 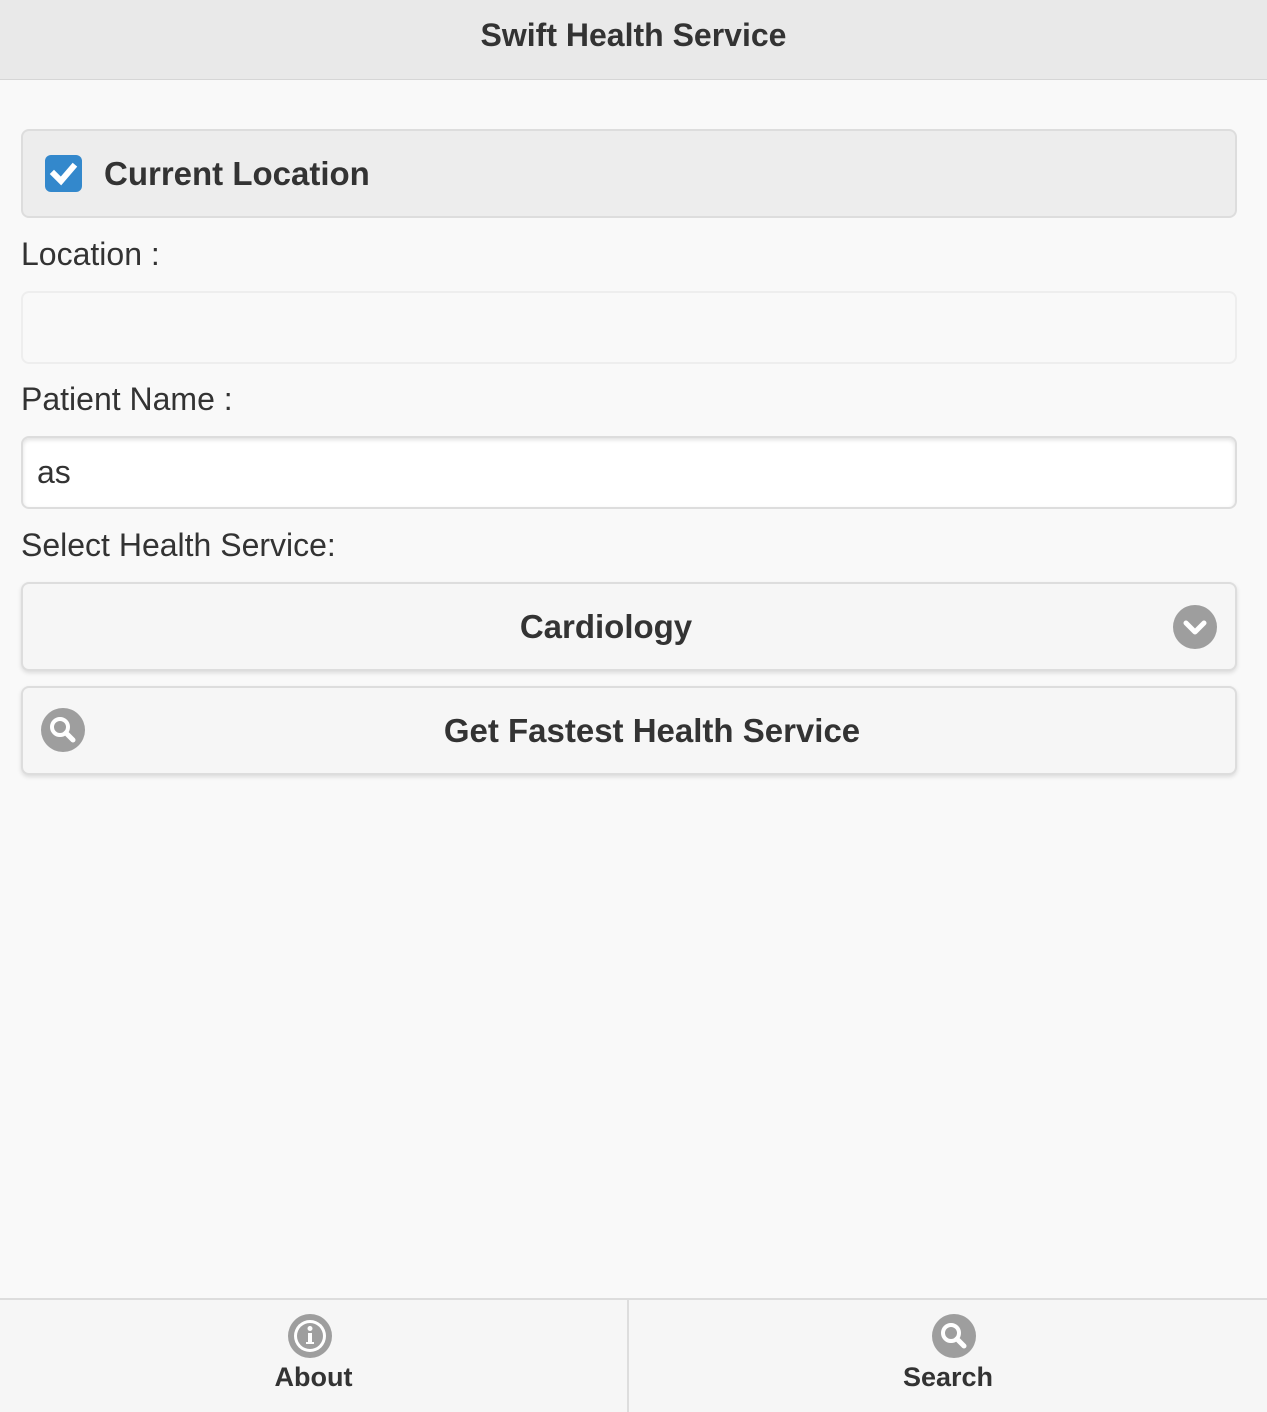 What do you see at coordinates (310, 1336) in the screenshot?
I see `info-icon` at bounding box center [310, 1336].